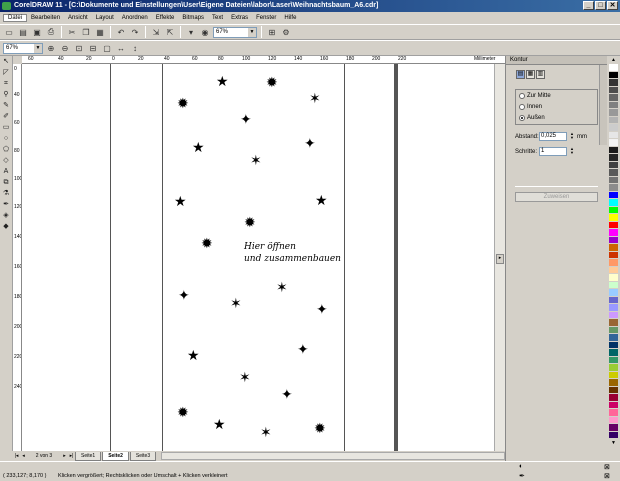 This screenshot has width=620, height=481. Describe the element at coordinates (105, 18) in the screenshot. I see `menu-layout: Layout` at that location.